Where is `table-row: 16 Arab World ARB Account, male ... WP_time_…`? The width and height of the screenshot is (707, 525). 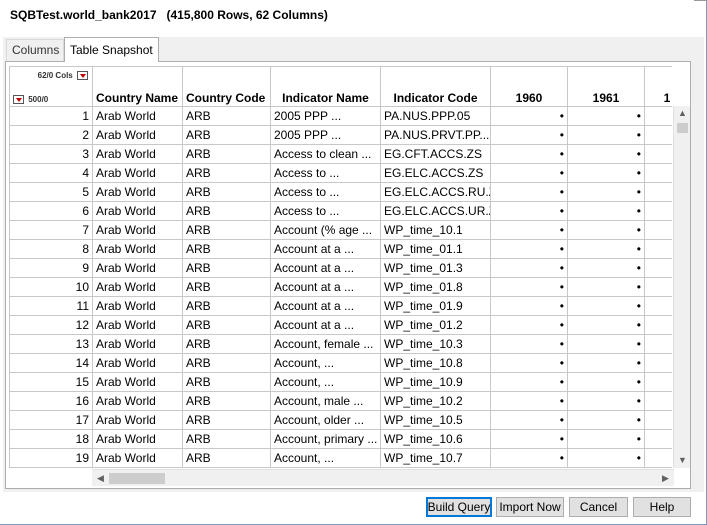
table-row: 16 Arab World ARB Account, male ... WP_time_… is located at coordinates (340, 401).